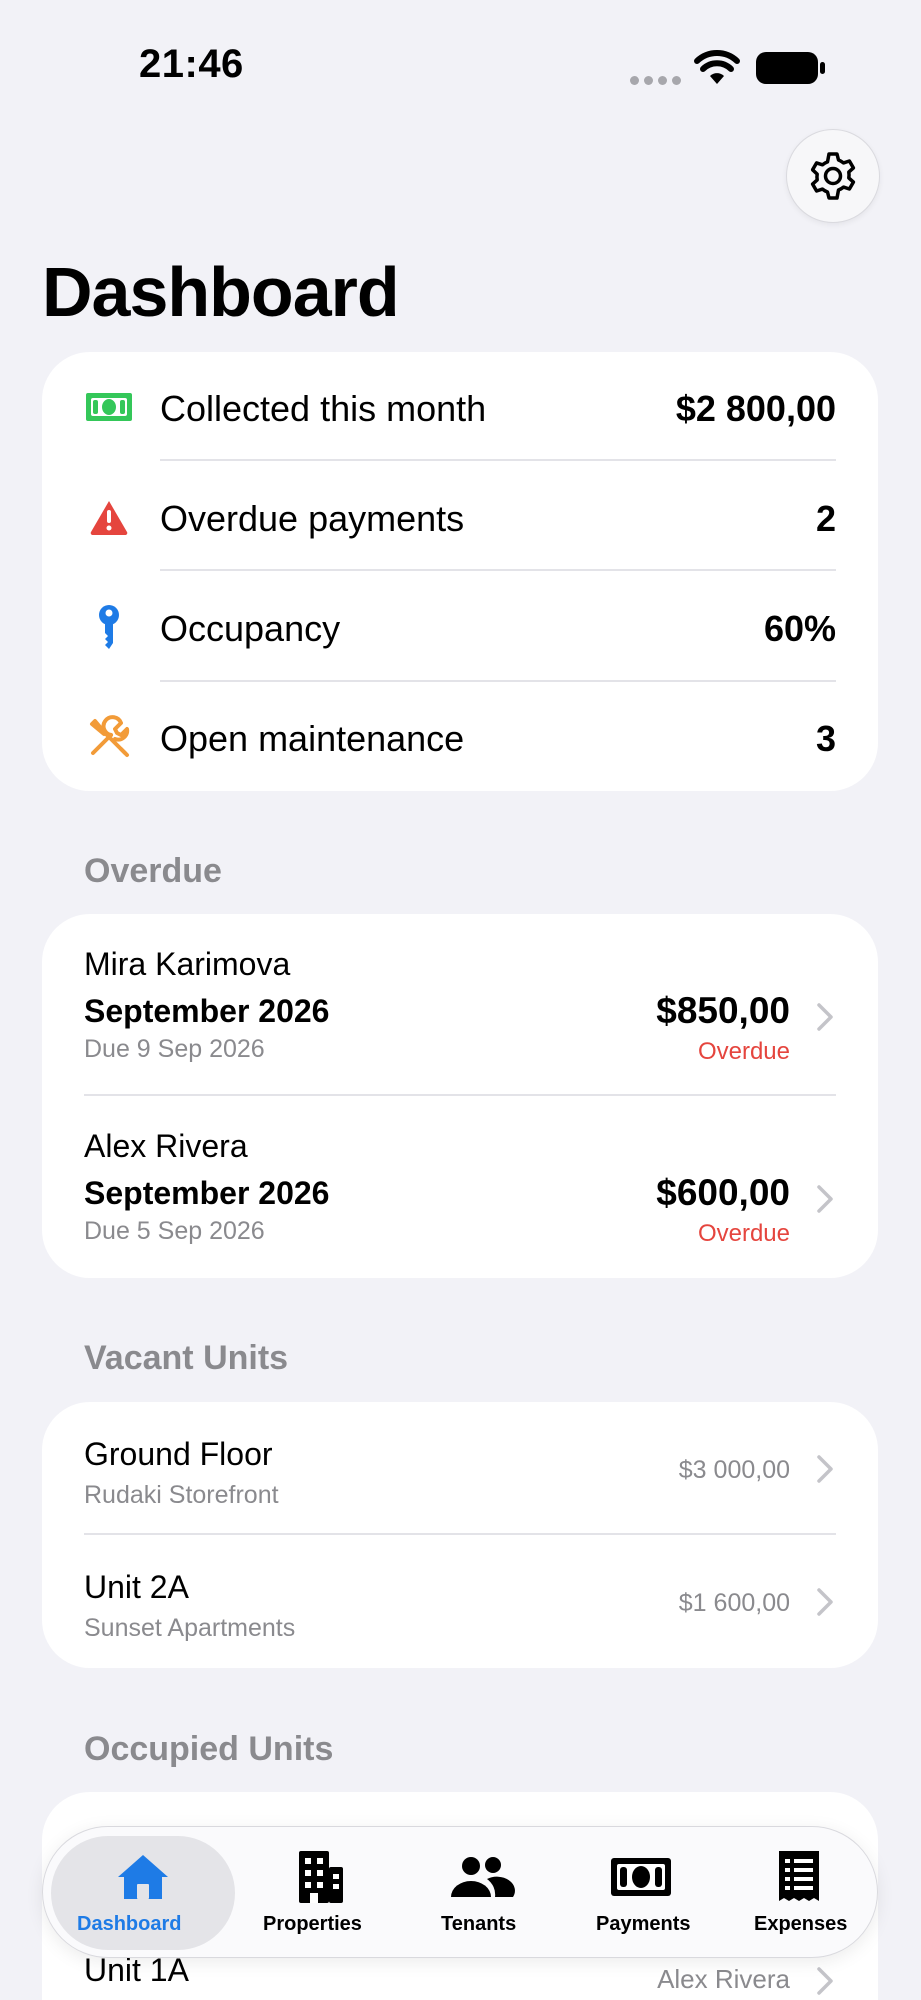 The image size is (921, 2000). I want to click on people-icon, so click(481, 1877).